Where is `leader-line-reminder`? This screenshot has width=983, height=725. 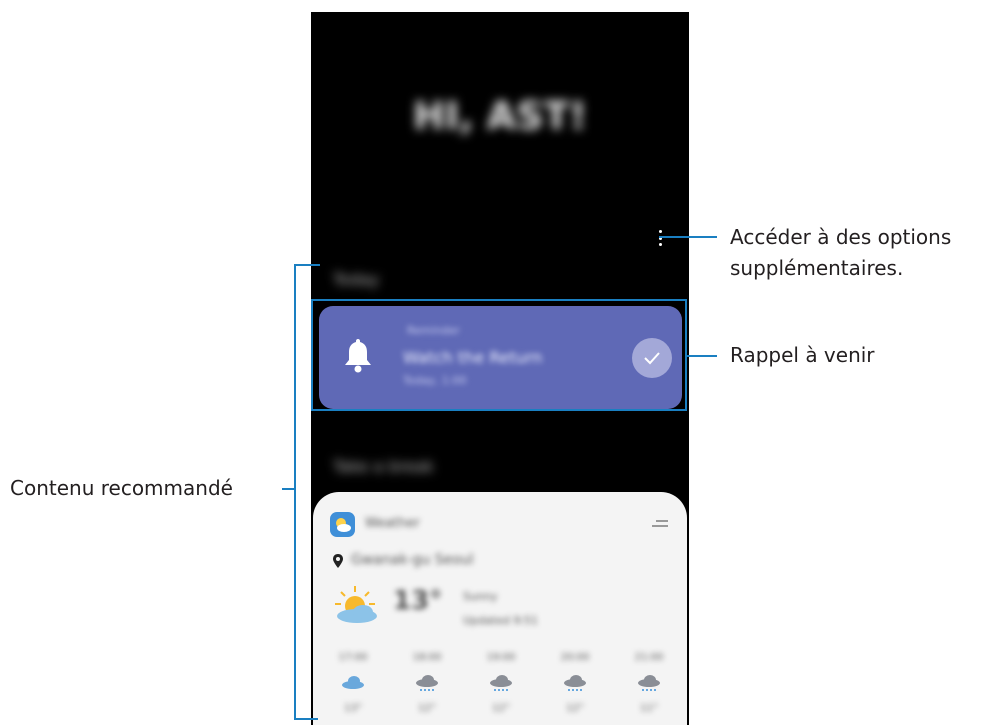 leader-line-reminder is located at coordinates (702, 356).